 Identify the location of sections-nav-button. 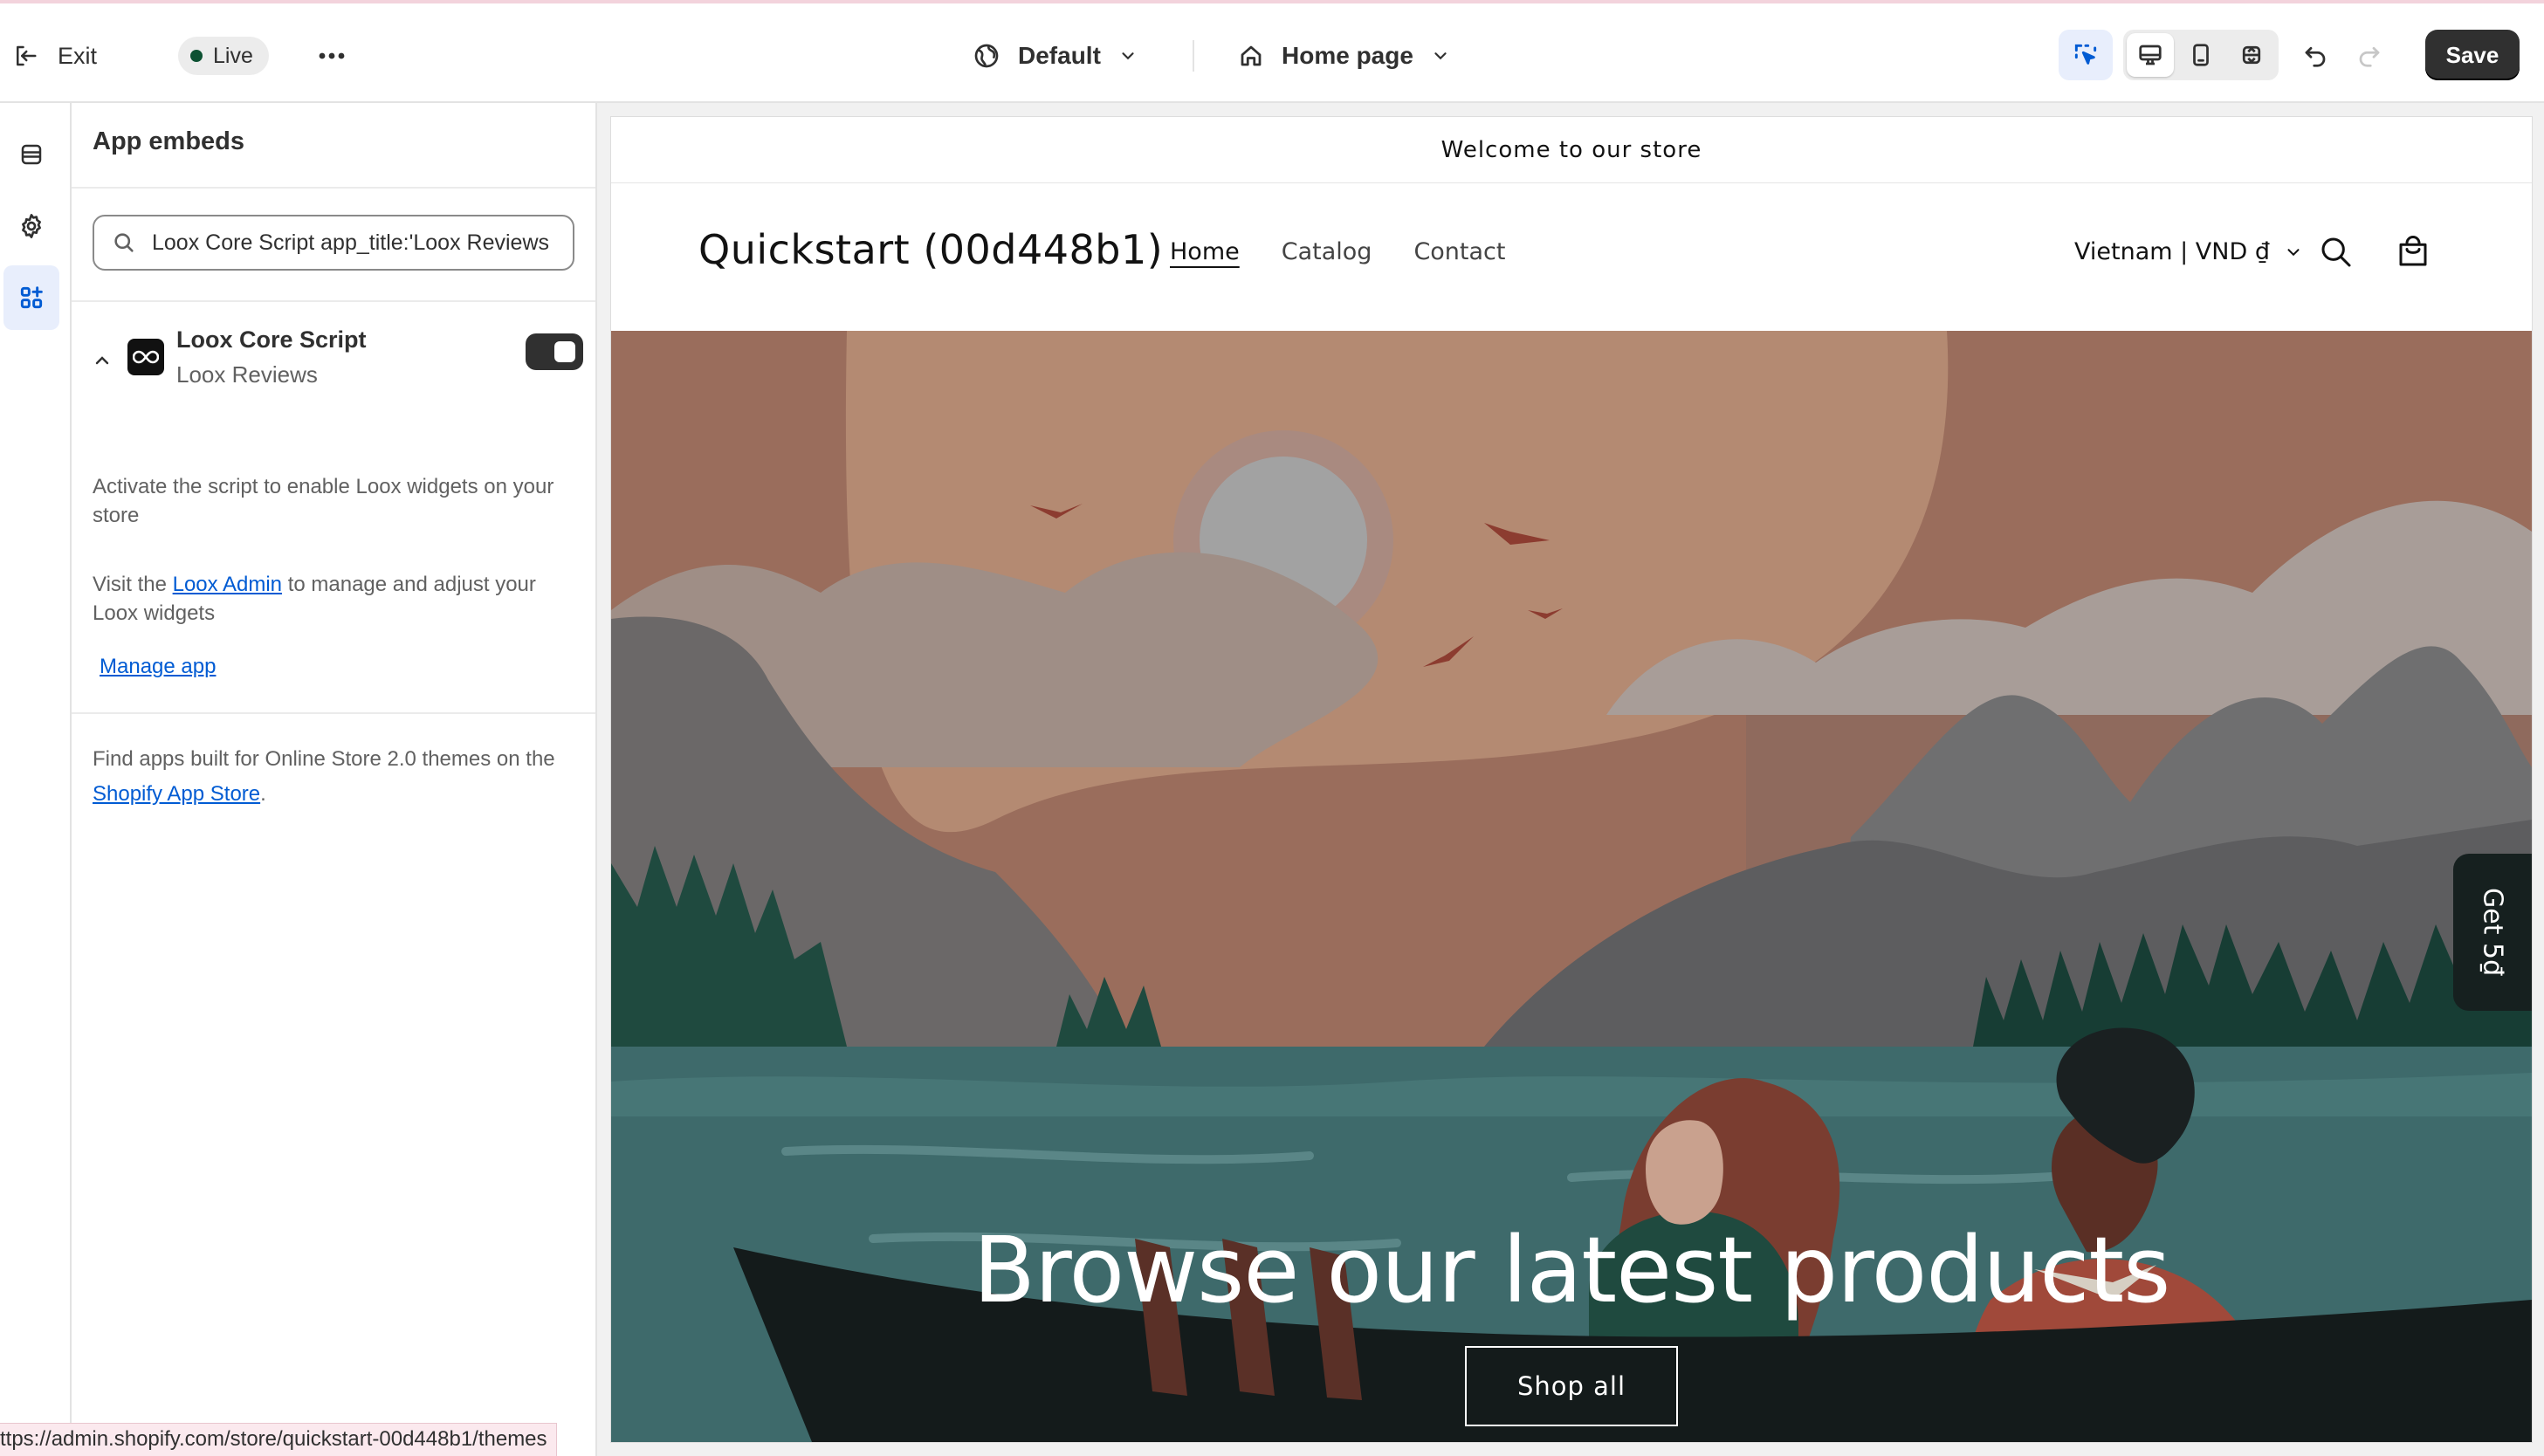
(31, 154).